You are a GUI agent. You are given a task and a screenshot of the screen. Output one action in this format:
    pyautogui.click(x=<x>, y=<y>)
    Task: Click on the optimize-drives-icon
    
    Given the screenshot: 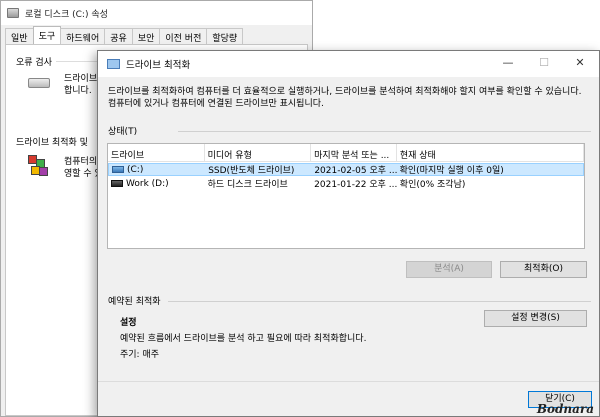 What is the action you would take?
    pyautogui.click(x=113, y=64)
    